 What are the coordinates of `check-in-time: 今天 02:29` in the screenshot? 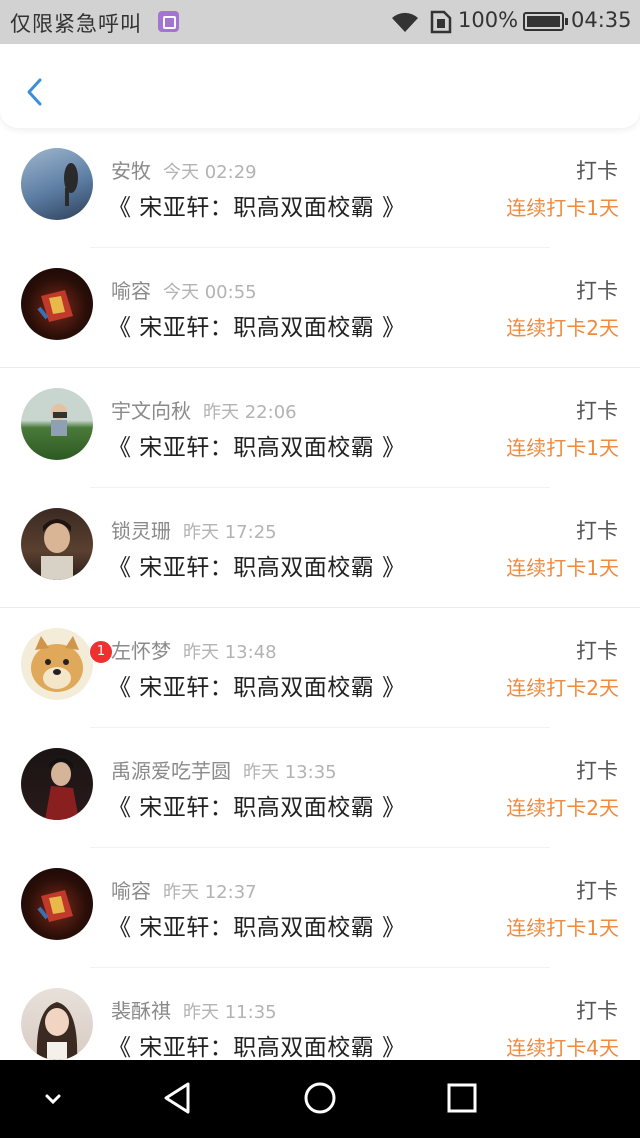 It's located at (210, 172).